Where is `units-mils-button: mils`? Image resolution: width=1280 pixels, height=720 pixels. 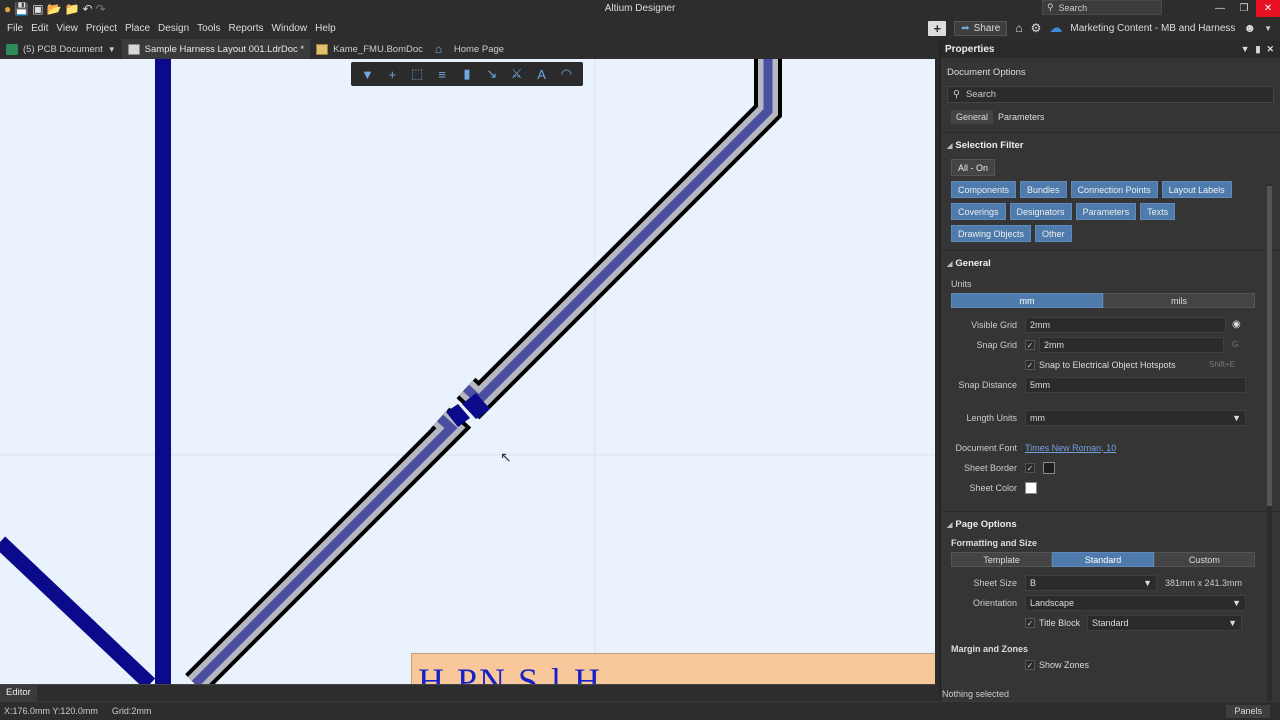 units-mils-button: mils is located at coordinates (1179, 300).